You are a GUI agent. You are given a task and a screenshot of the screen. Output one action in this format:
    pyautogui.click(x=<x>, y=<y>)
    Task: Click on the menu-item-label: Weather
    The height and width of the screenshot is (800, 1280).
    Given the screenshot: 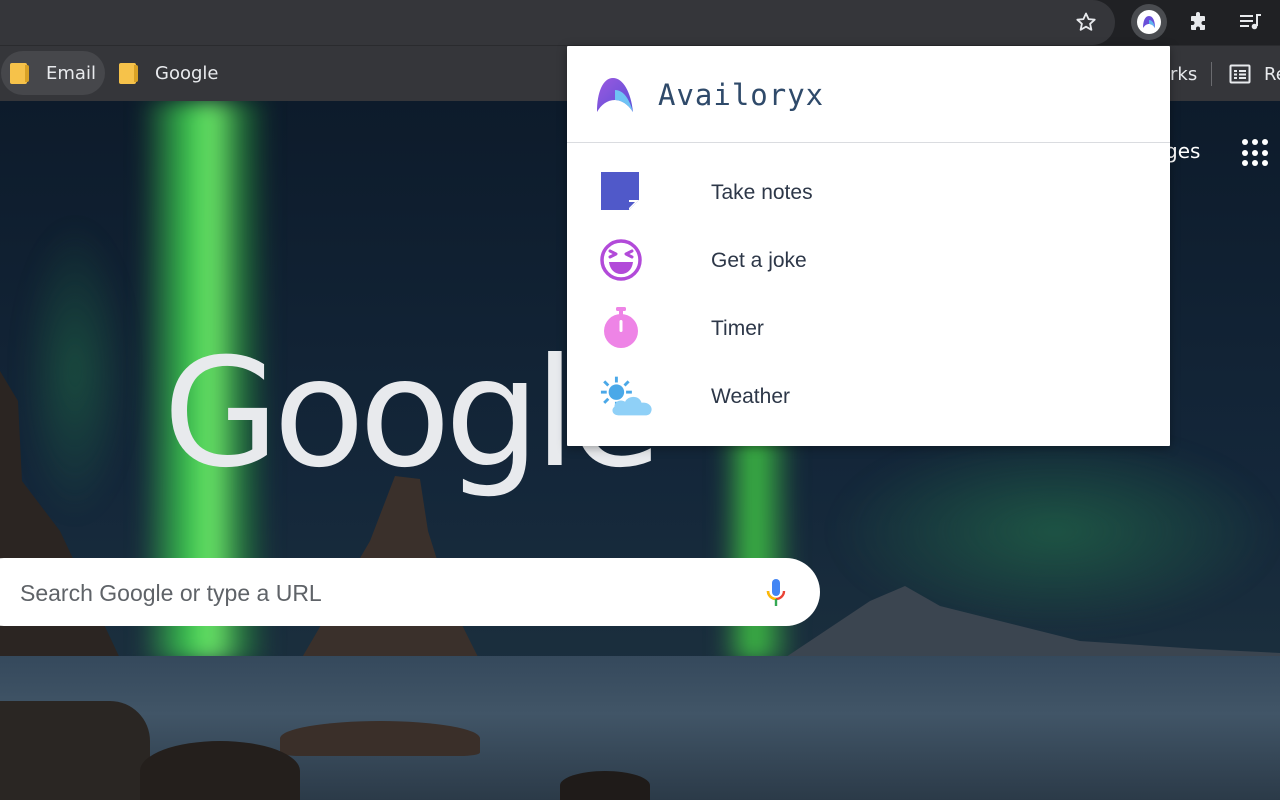 What is the action you would take?
    pyautogui.click(x=750, y=396)
    